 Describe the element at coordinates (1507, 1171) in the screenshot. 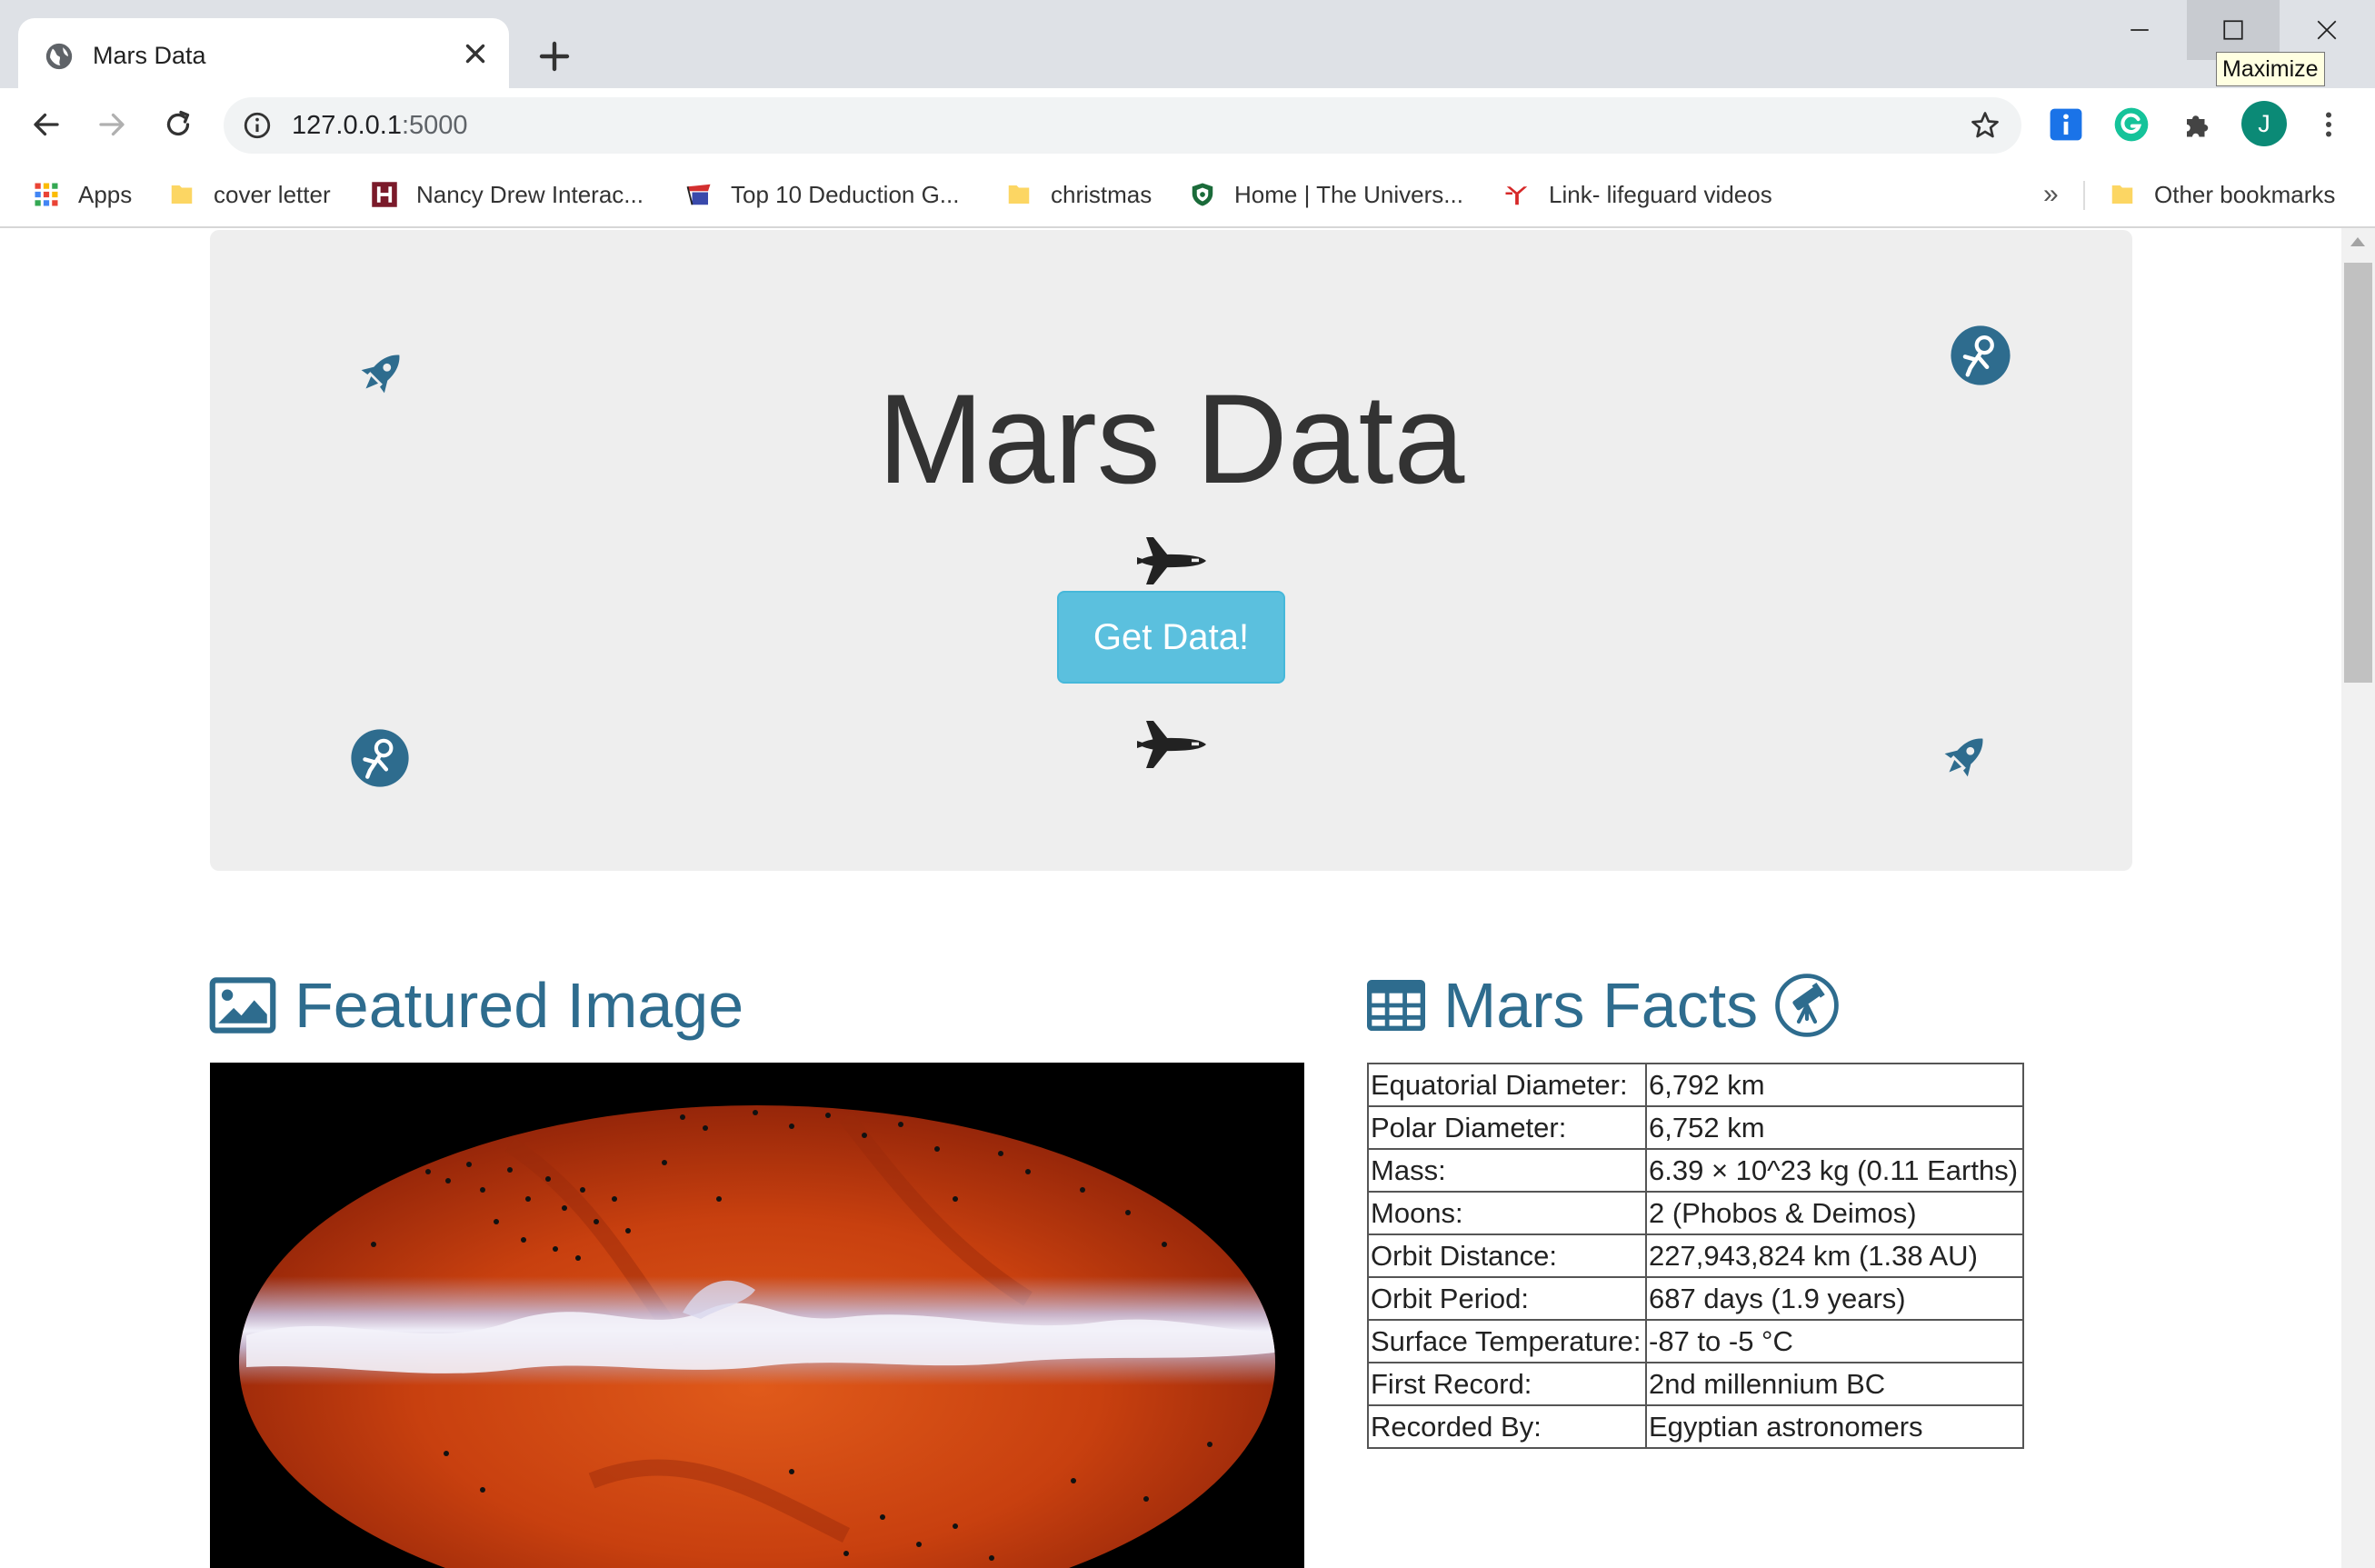

I see `fact-label: Mass:` at that location.